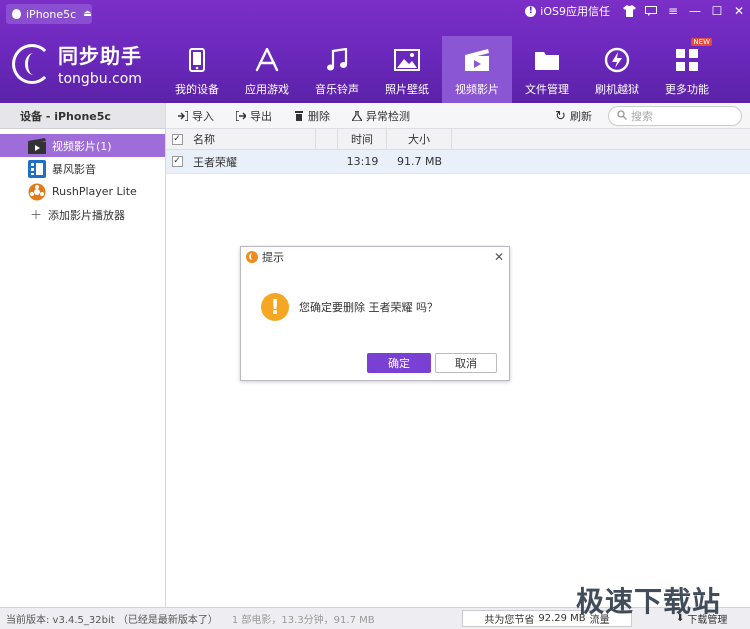  What do you see at coordinates (267, 60) in the screenshot?
I see `app-store-icon` at bounding box center [267, 60].